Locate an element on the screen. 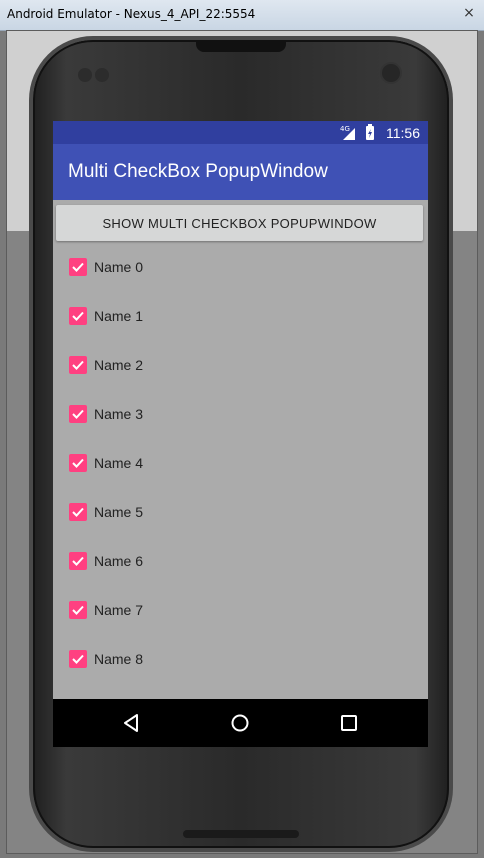 The height and width of the screenshot is (858, 484). item-label: Name 8 is located at coordinates (119, 659).